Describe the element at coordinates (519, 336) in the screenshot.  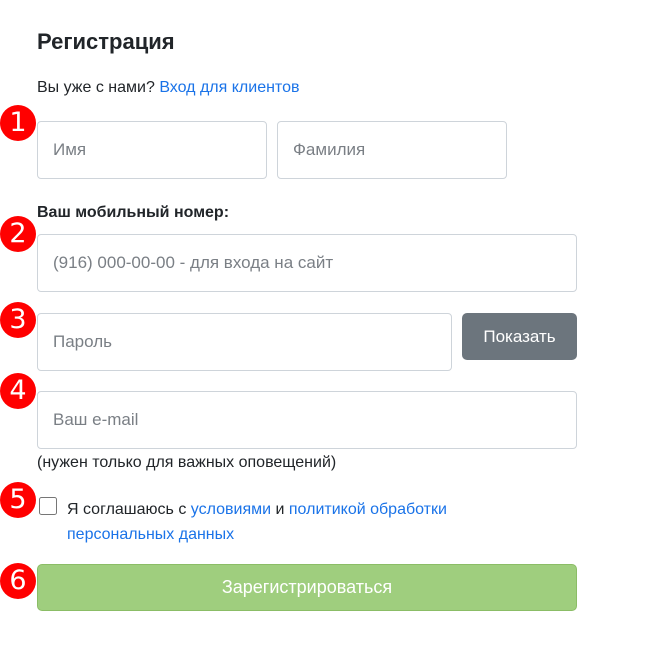
I see `show-password-button: Показать` at that location.